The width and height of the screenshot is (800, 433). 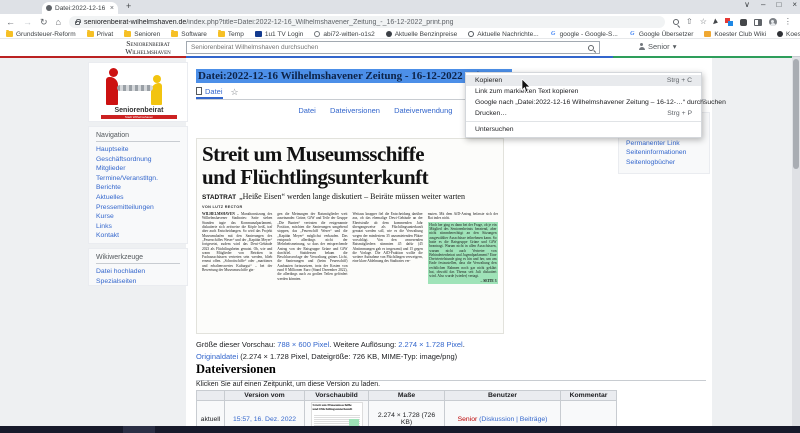 I want to click on anchor-dateiversionen: Dateiversionen, so click(x=355, y=110).